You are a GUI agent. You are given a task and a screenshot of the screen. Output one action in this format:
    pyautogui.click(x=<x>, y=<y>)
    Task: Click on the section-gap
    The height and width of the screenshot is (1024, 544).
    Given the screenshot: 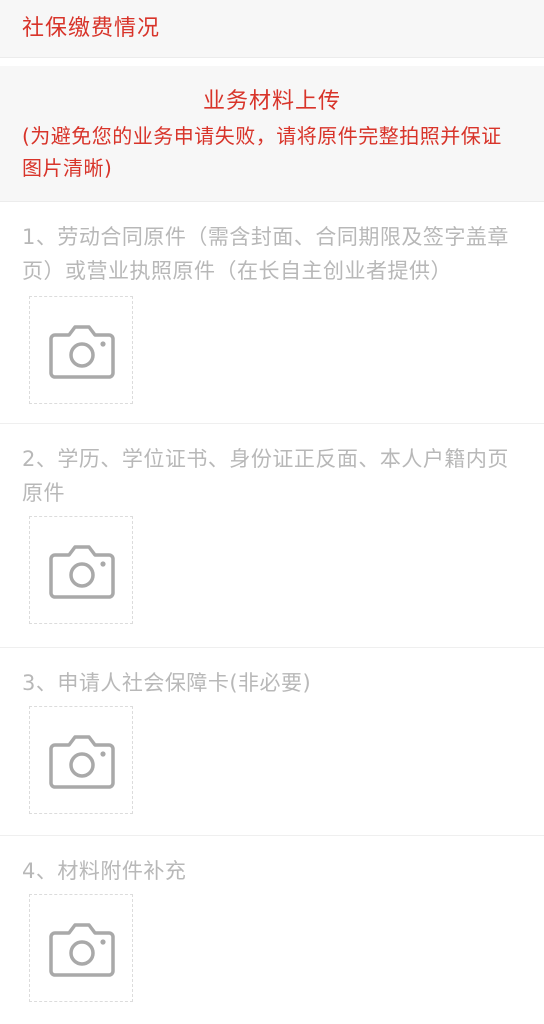 What is the action you would take?
    pyautogui.click(x=272, y=62)
    